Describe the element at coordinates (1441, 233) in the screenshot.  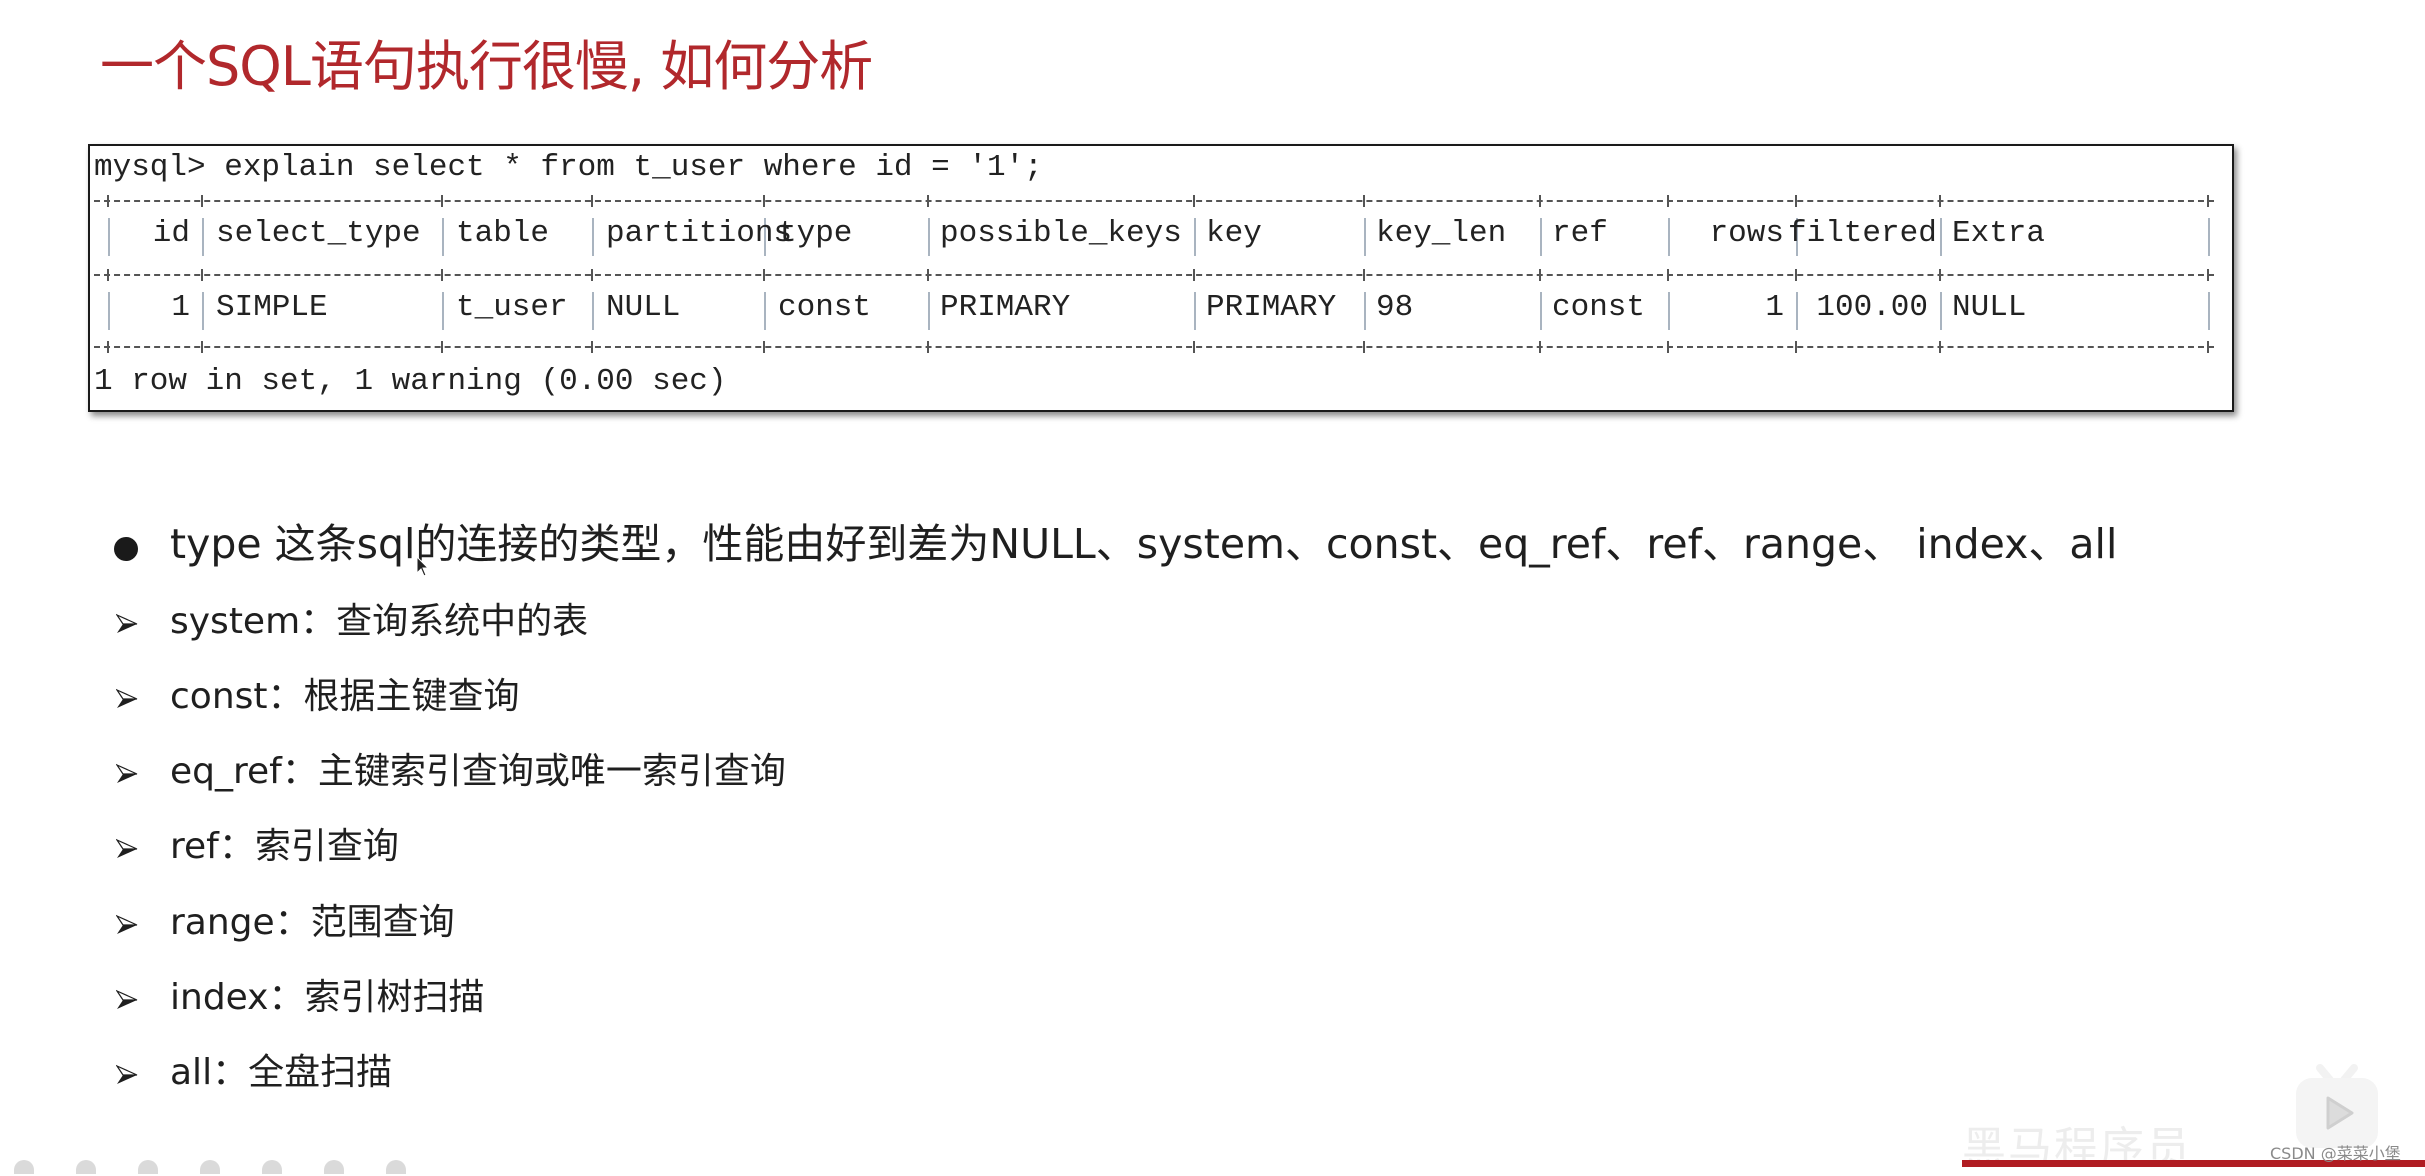
I see `column-header: key_len` at that location.